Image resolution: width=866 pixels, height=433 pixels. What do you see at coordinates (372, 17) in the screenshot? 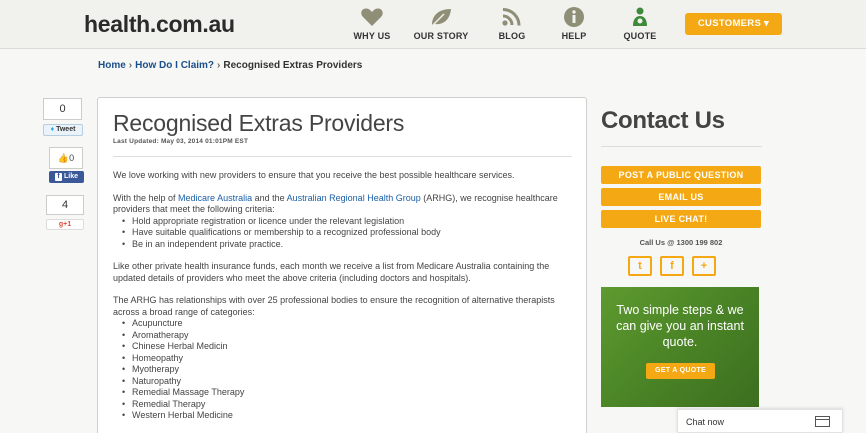
I see `heart-icon` at bounding box center [372, 17].